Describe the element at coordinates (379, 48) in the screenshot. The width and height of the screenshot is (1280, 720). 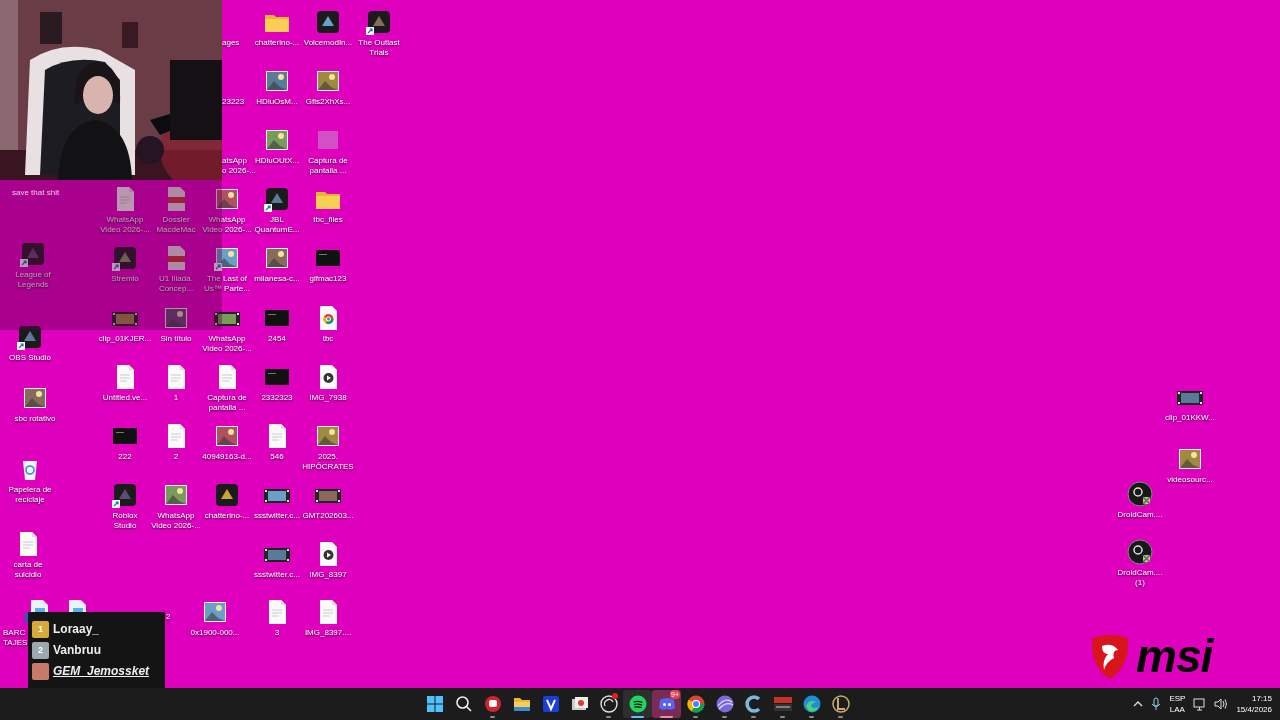
I see `icon-label: The Outlast Trials` at that location.